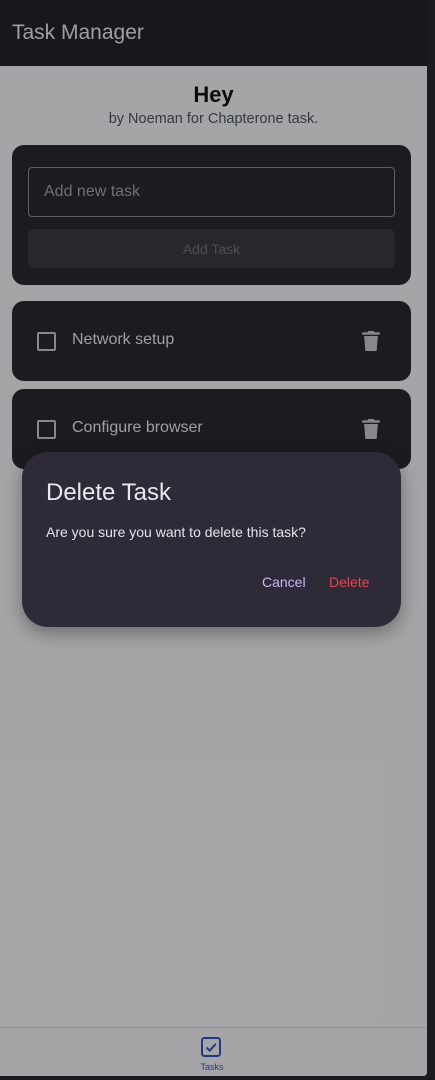  What do you see at coordinates (108, 492) in the screenshot?
I see `dialog-title: Delete Task` at bounding box center [108, 492].